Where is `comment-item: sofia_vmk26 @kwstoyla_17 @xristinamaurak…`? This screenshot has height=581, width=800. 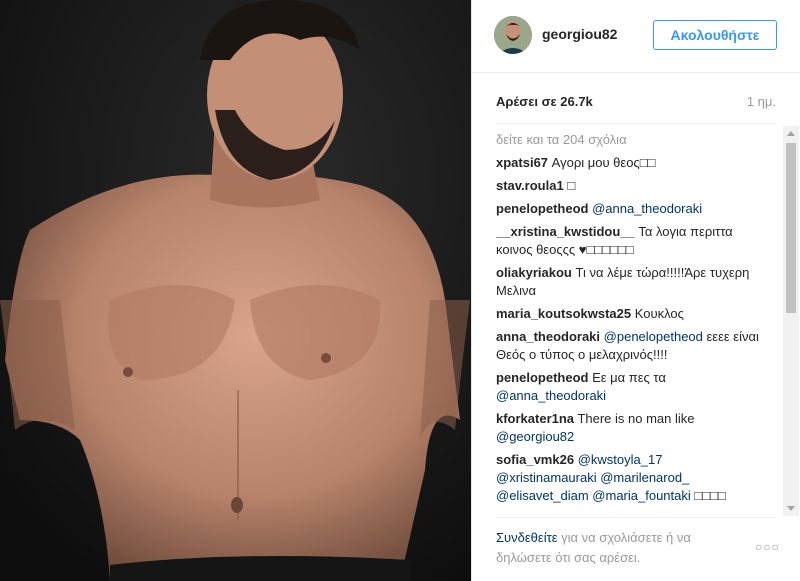
comment-item: sofia_vmk26 @kwstoyla_17 @xristinamaurak… is located at coordinates (631, 478).